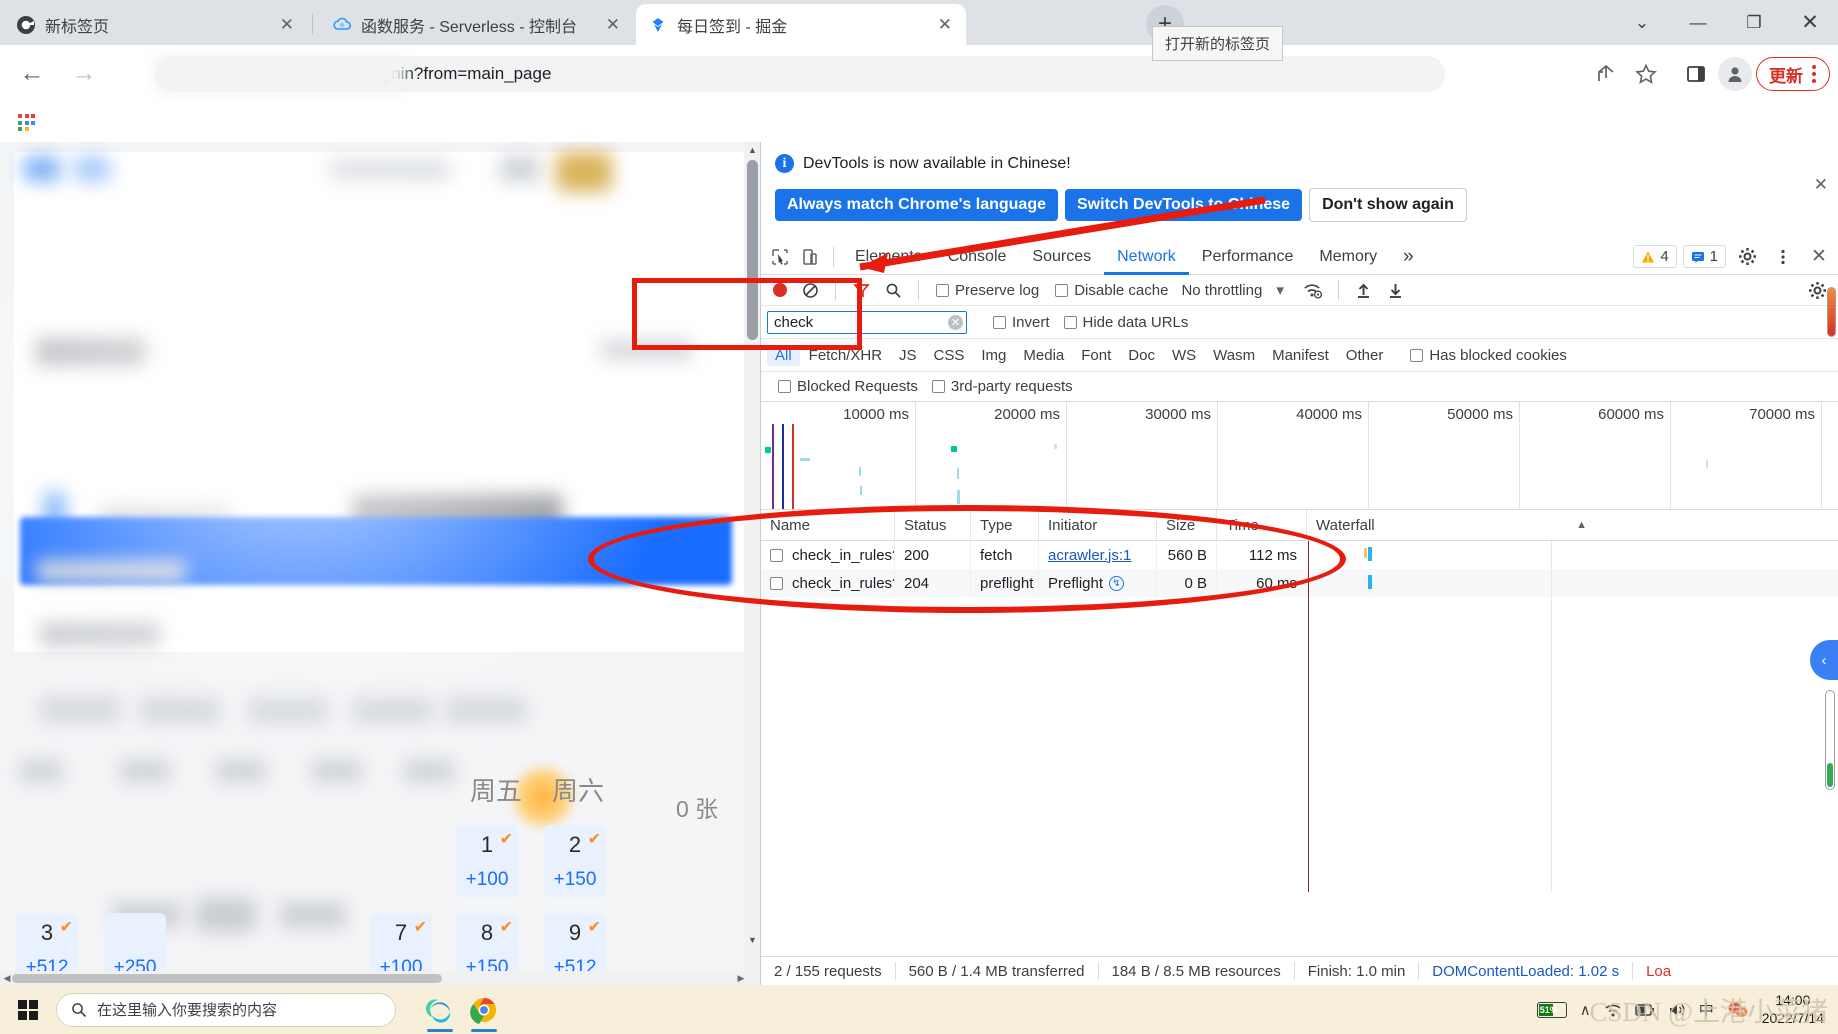  Describe the element at coordinates (575, 861) in the screenshot. I see `calendar-day-cell: 2 ✔ +150` at that location.